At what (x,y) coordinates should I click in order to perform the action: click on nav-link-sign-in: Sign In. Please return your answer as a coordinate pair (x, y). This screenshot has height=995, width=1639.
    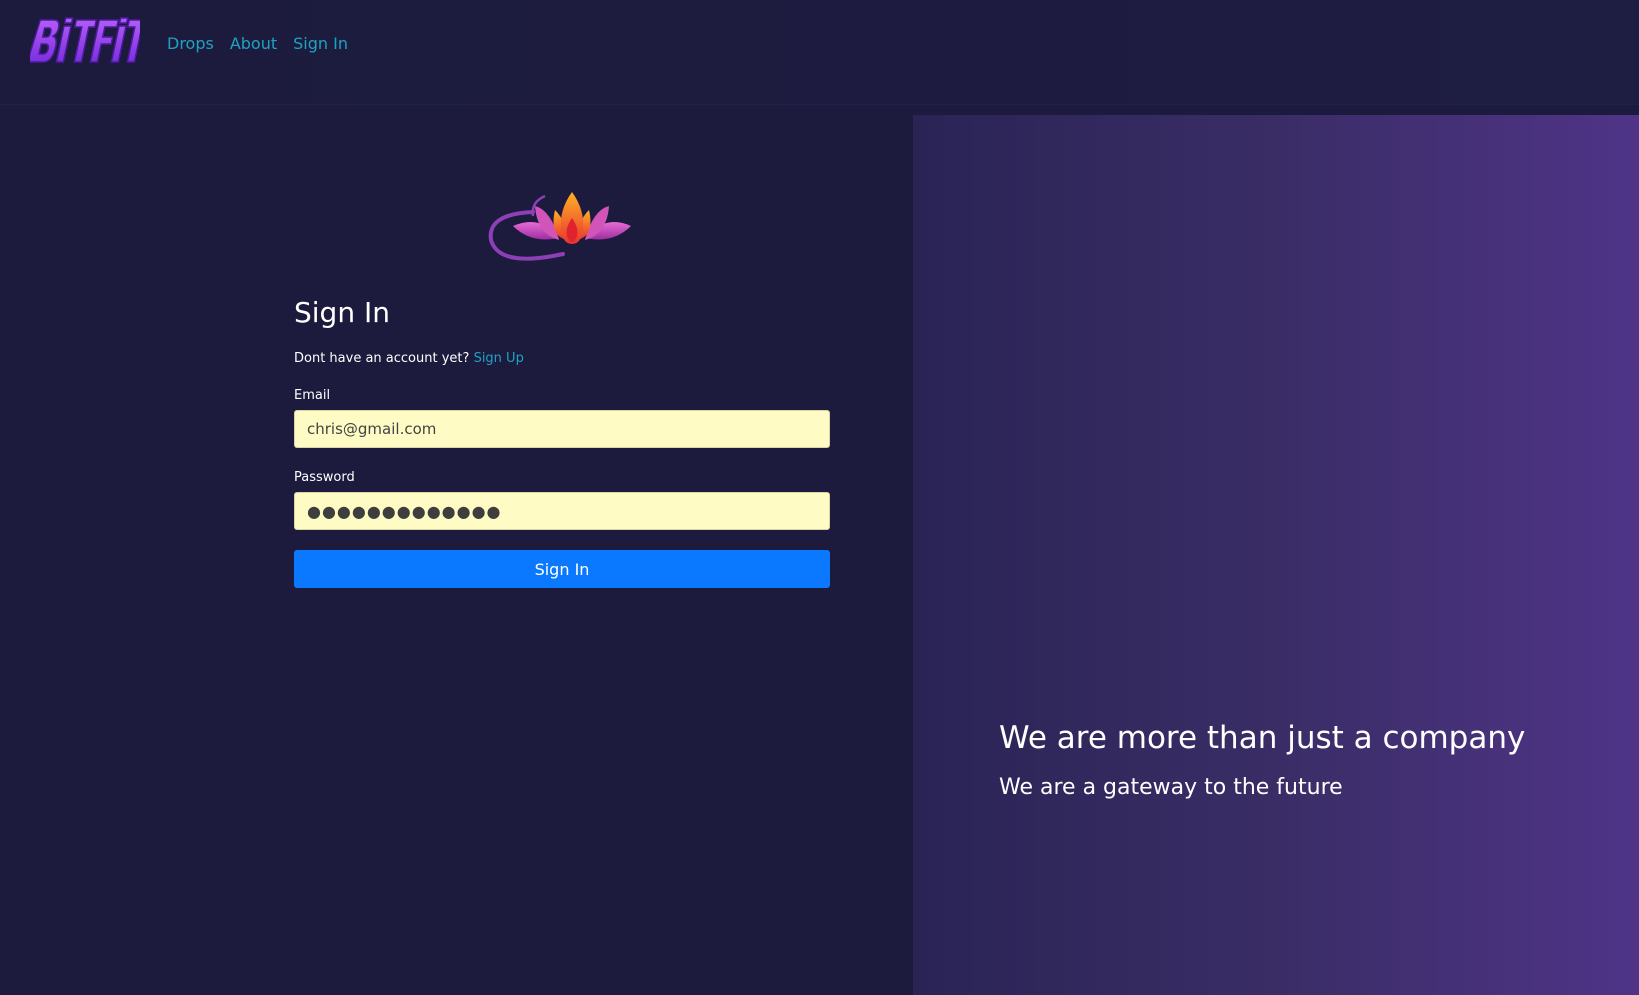
    Looking at the image, I should click on (320, 43).